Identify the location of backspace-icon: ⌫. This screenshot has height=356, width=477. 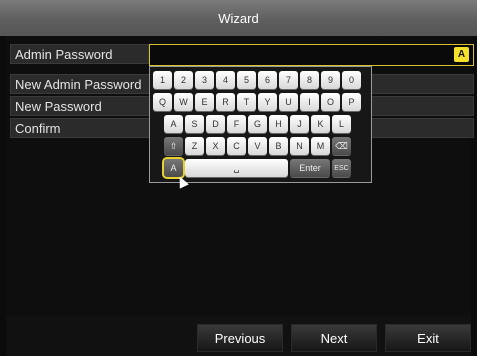
(341, 145).